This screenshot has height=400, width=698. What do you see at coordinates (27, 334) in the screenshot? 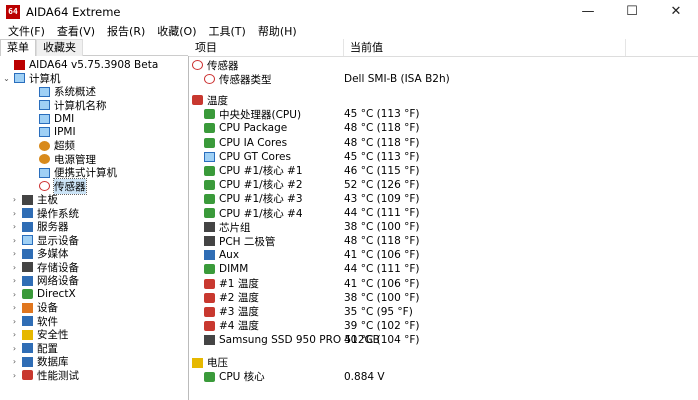
I see `shield-icon` at bounding box center [27, 334].